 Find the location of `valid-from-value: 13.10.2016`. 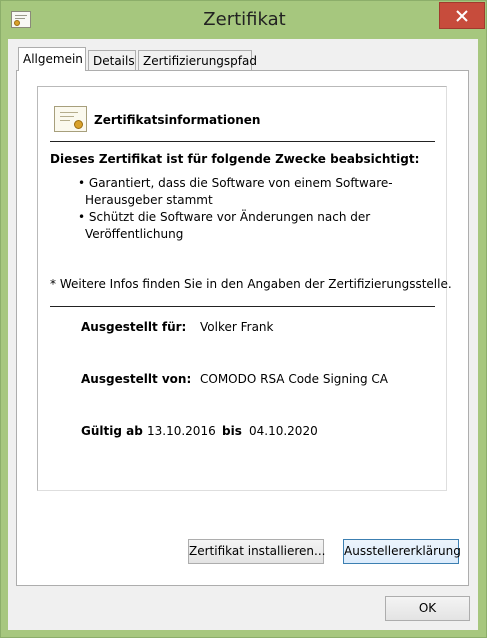

valid-from-value: 13.10.2016 is located at coordinates (181, 431).